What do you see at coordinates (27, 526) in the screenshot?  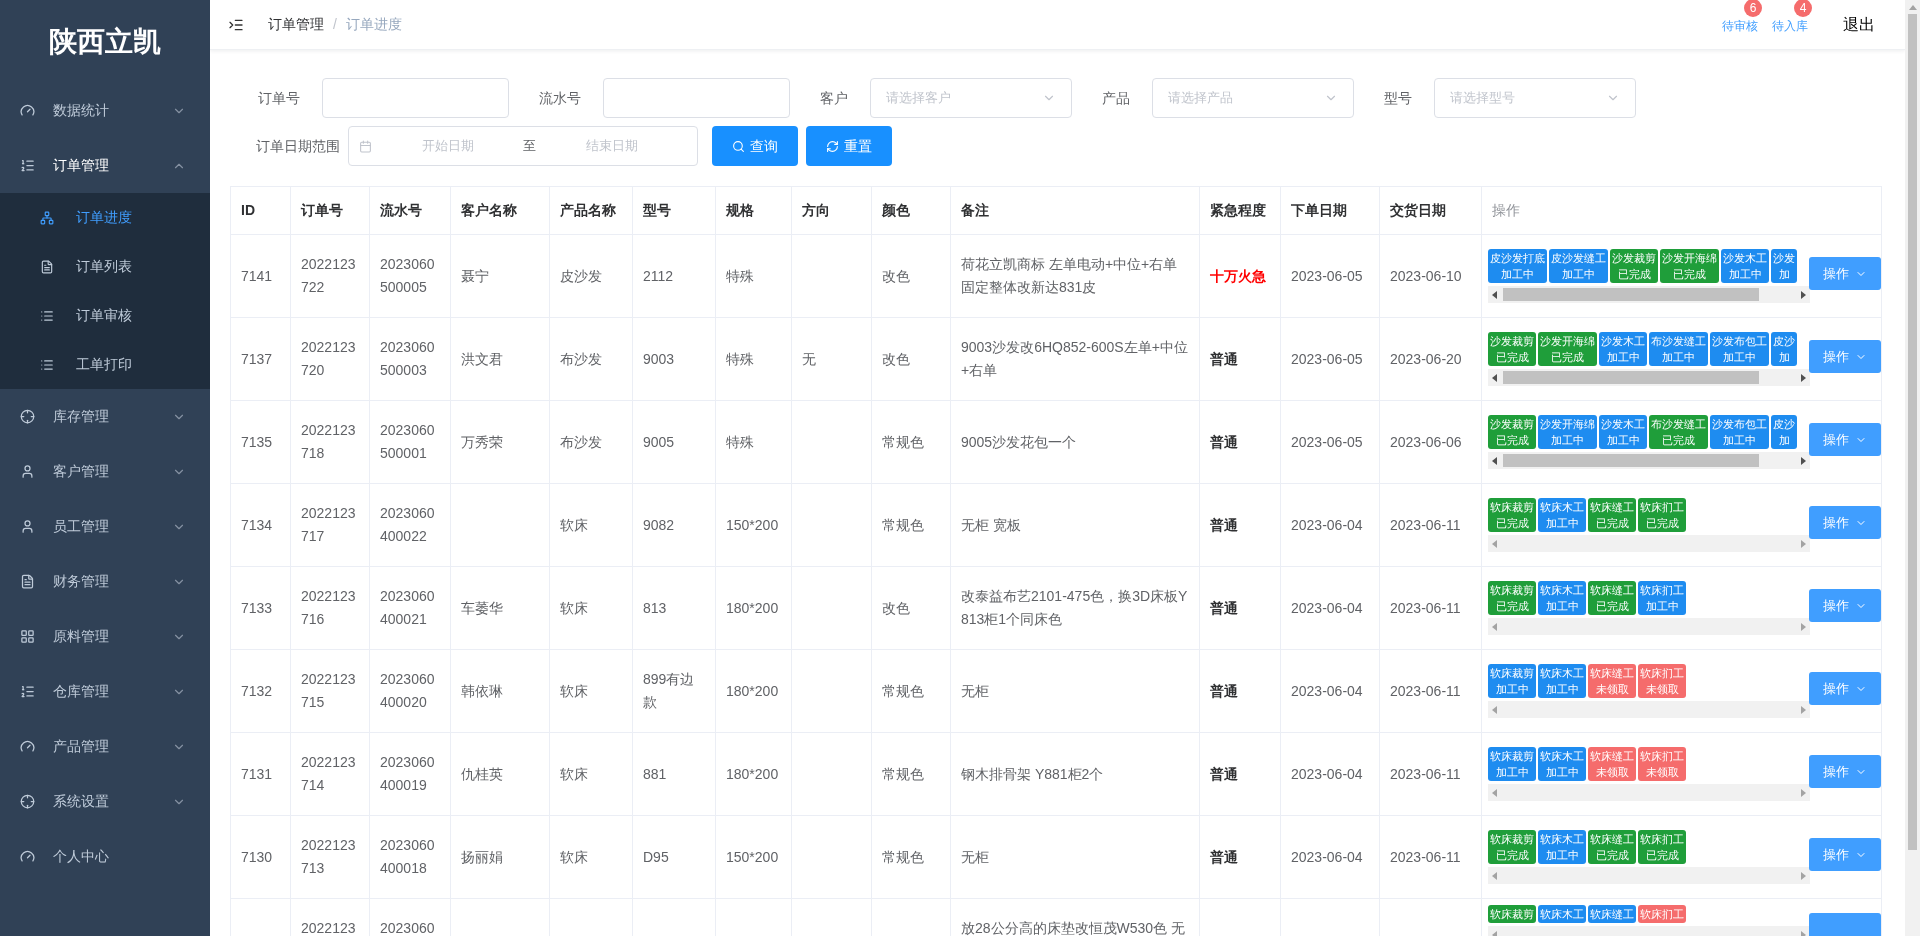 I see `user-icon` at bounding box center [27, 526].